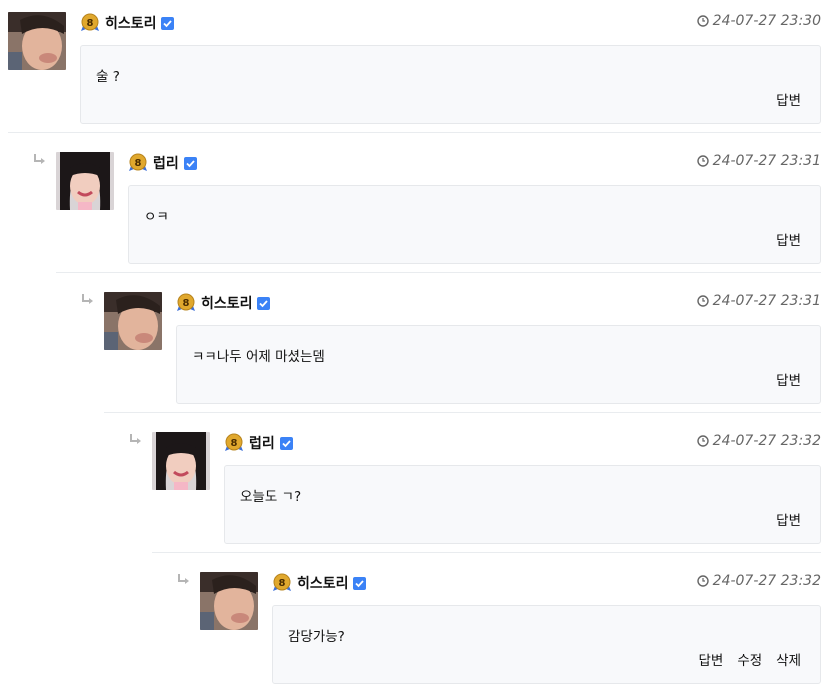 The width and height of the screenshot is (835, 692). Describe the element at coordinates (522, 442) in the screenshot. I see `comment-header: 8 럽리 24-07-27 23:32` at that location.